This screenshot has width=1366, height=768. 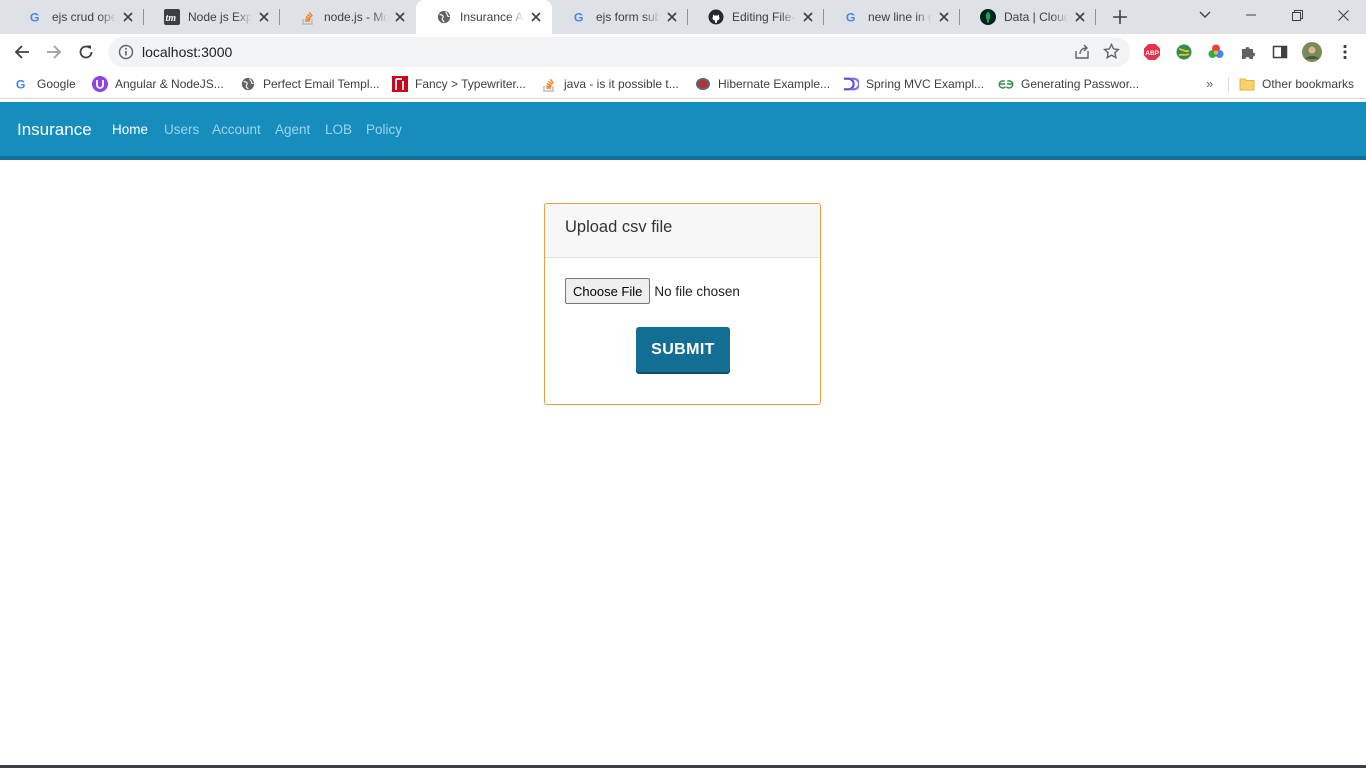 What do you see at coordinates (1209, 83) in the screenshot?
I see `bookmarks-overflow-button: »` at bounding box center [1209, 83].